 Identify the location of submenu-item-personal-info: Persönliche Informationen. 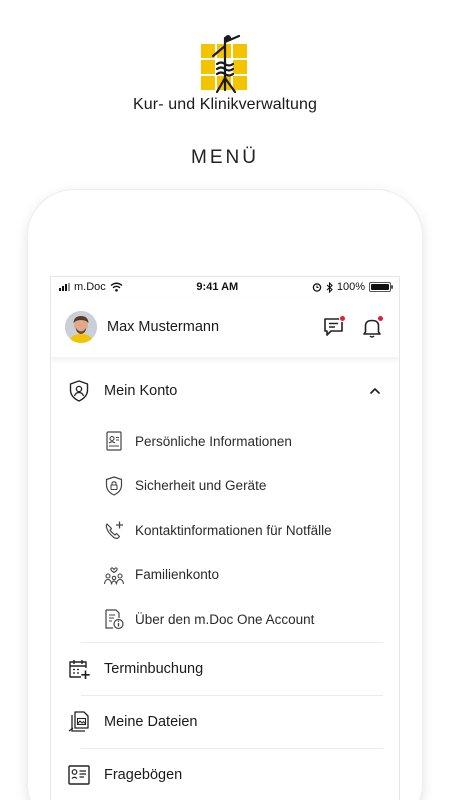
(225, 441).